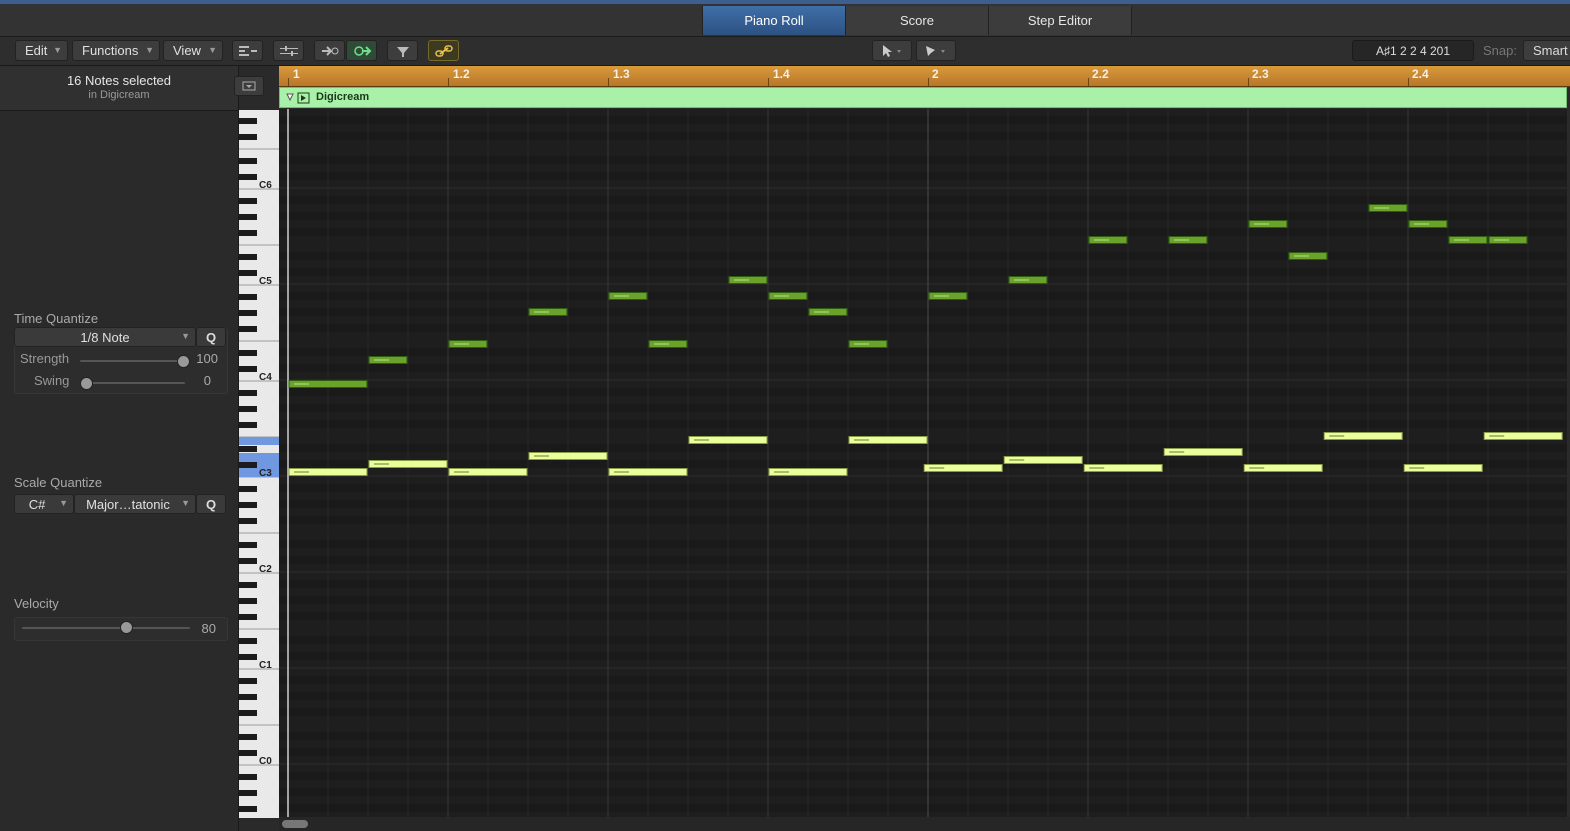 The width and height of the screenshot is (1570, 831). I want to click on region-header: Digicream, so click(923, 97).